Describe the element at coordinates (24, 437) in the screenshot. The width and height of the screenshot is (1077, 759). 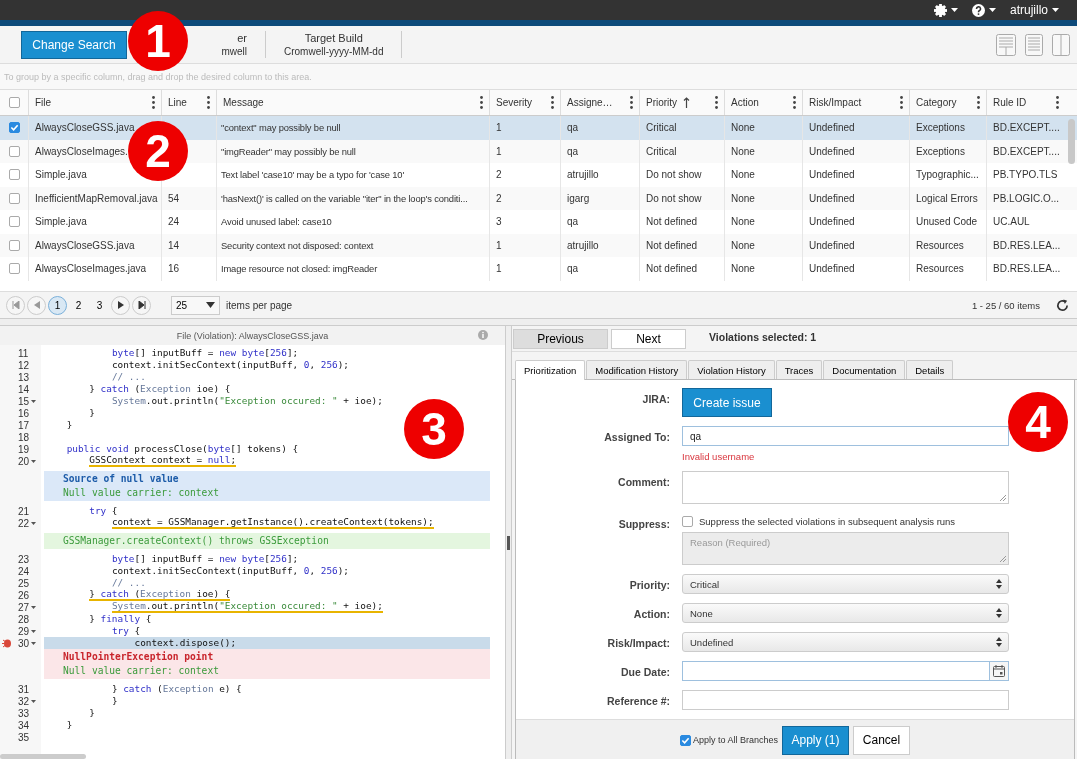
I see `line-number: 18` at that location.